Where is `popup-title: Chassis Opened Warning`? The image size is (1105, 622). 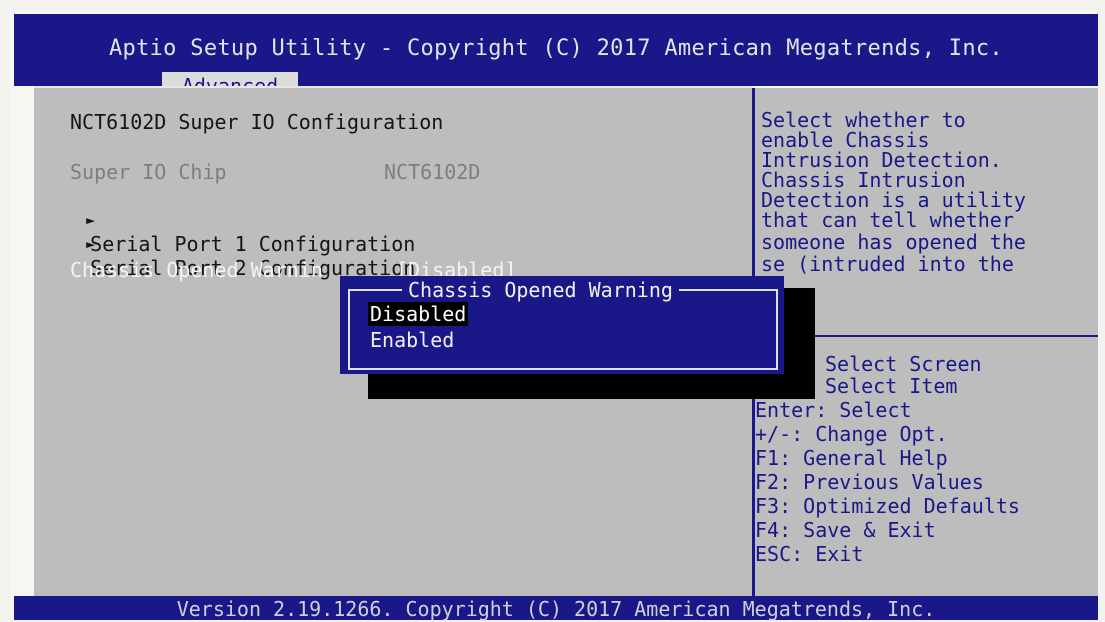
popup-title: Chassis Opened Warning is located at coordinates (540, 290).